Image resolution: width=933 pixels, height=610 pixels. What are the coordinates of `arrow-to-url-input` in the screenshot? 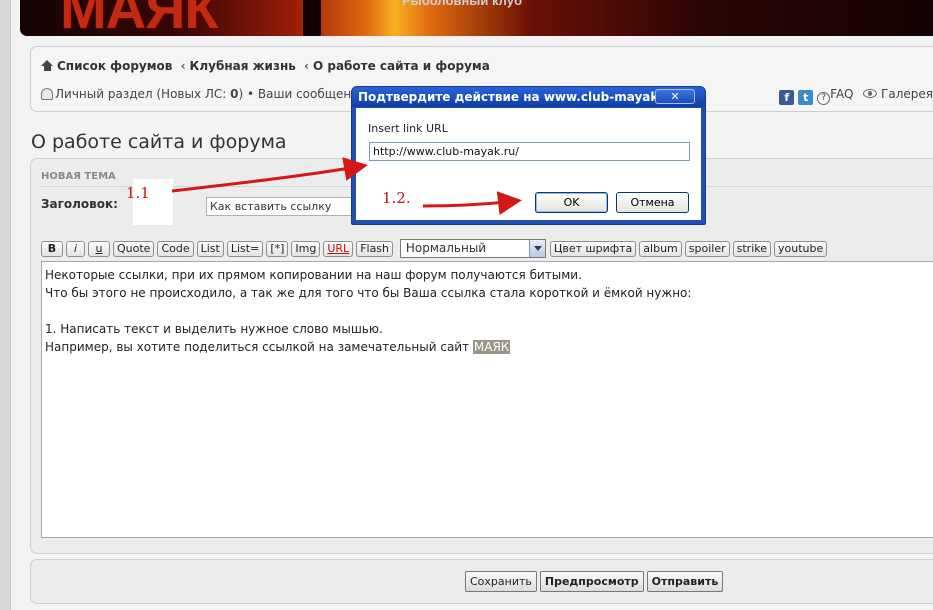 It's located at (269, 175).